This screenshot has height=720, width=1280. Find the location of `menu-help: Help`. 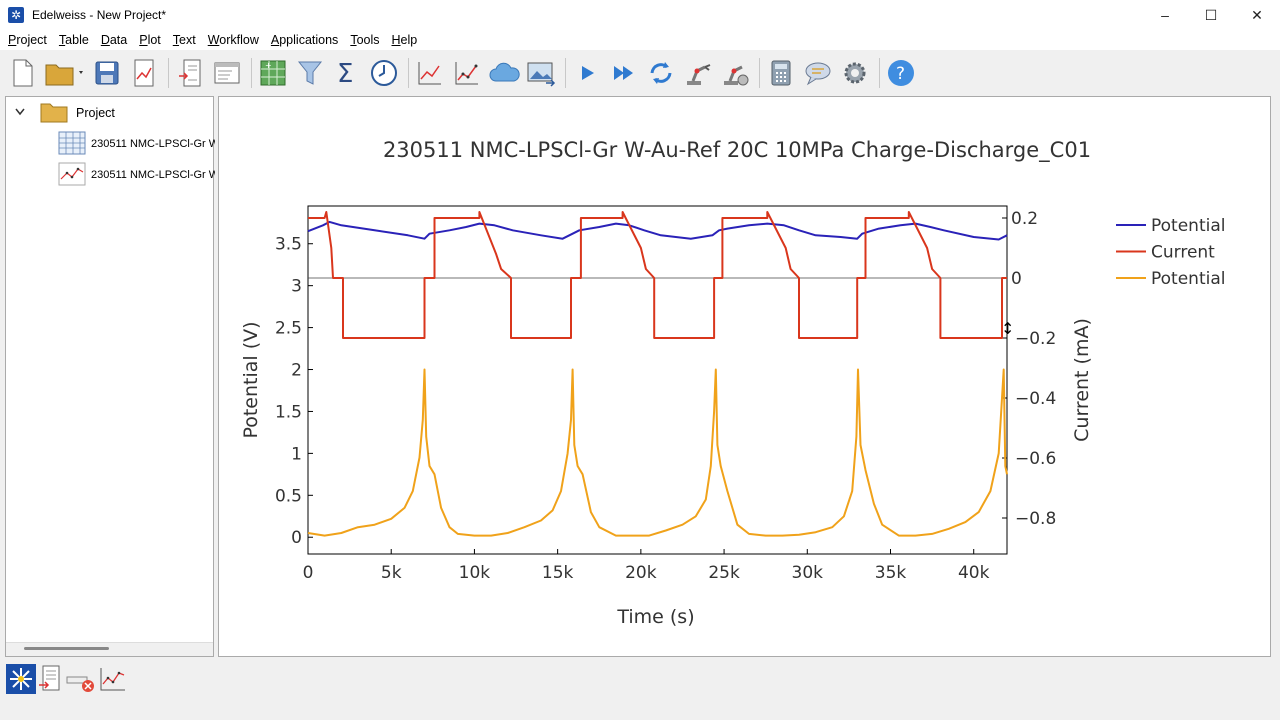

menu-help: Help is located at coordinates (405, 40).